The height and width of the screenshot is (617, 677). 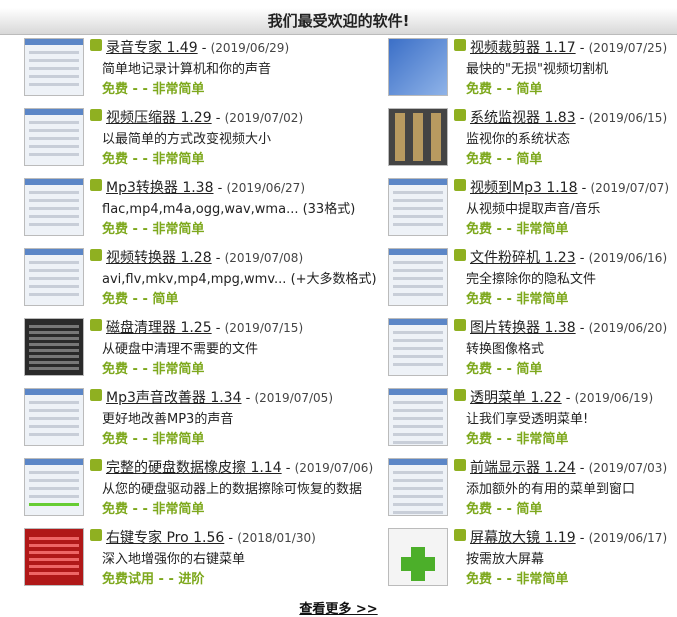 I want to click on title-row: 视频转换器 1.28 - (2019/07/08), so click(x=204, y=257).